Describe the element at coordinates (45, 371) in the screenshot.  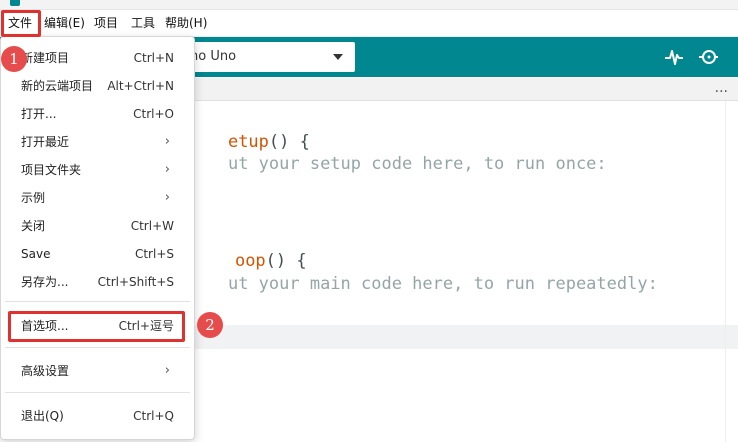
I see `menu-item-label: 高级设置` at that location.